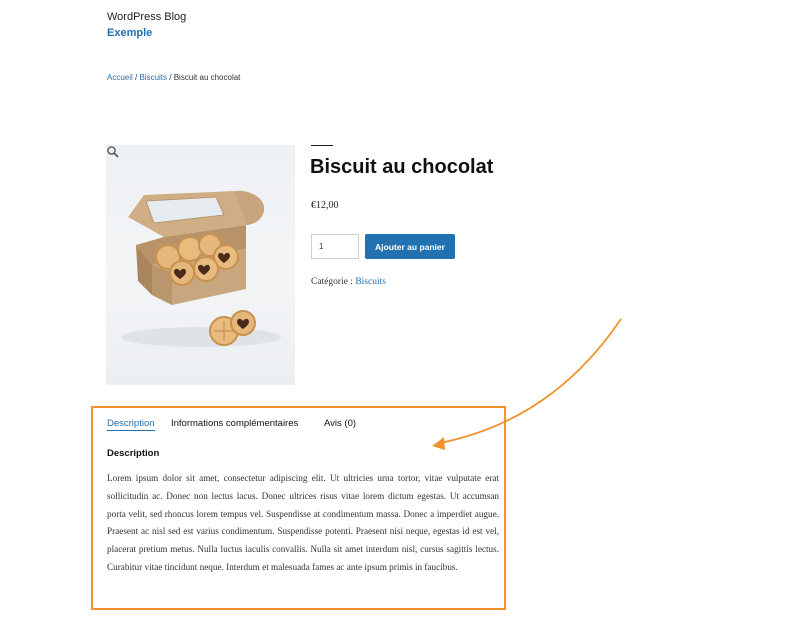  I want to click on product-category: Catégorie : Biscuits, so click(348, 282).